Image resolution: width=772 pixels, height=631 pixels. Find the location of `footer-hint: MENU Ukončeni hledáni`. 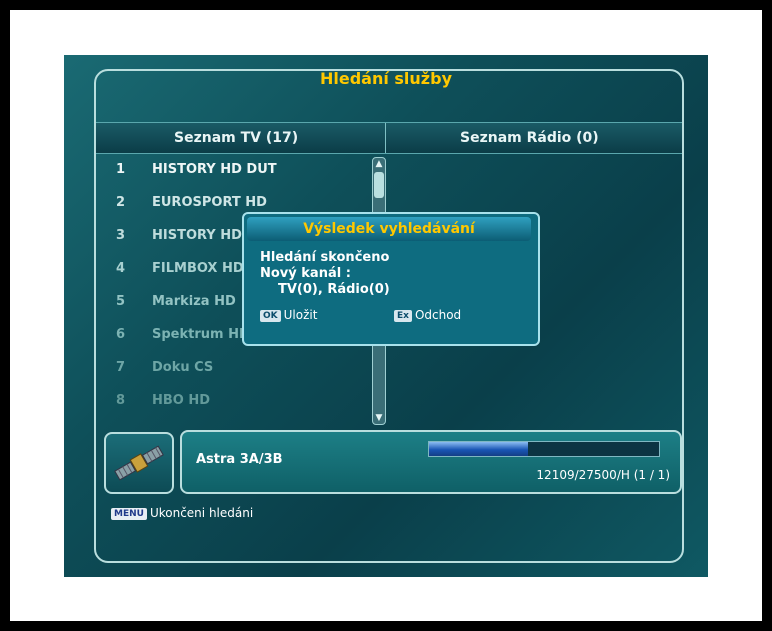

footer-hint: MENU Ukončeni hledáni is located at coordinates (182, 513).